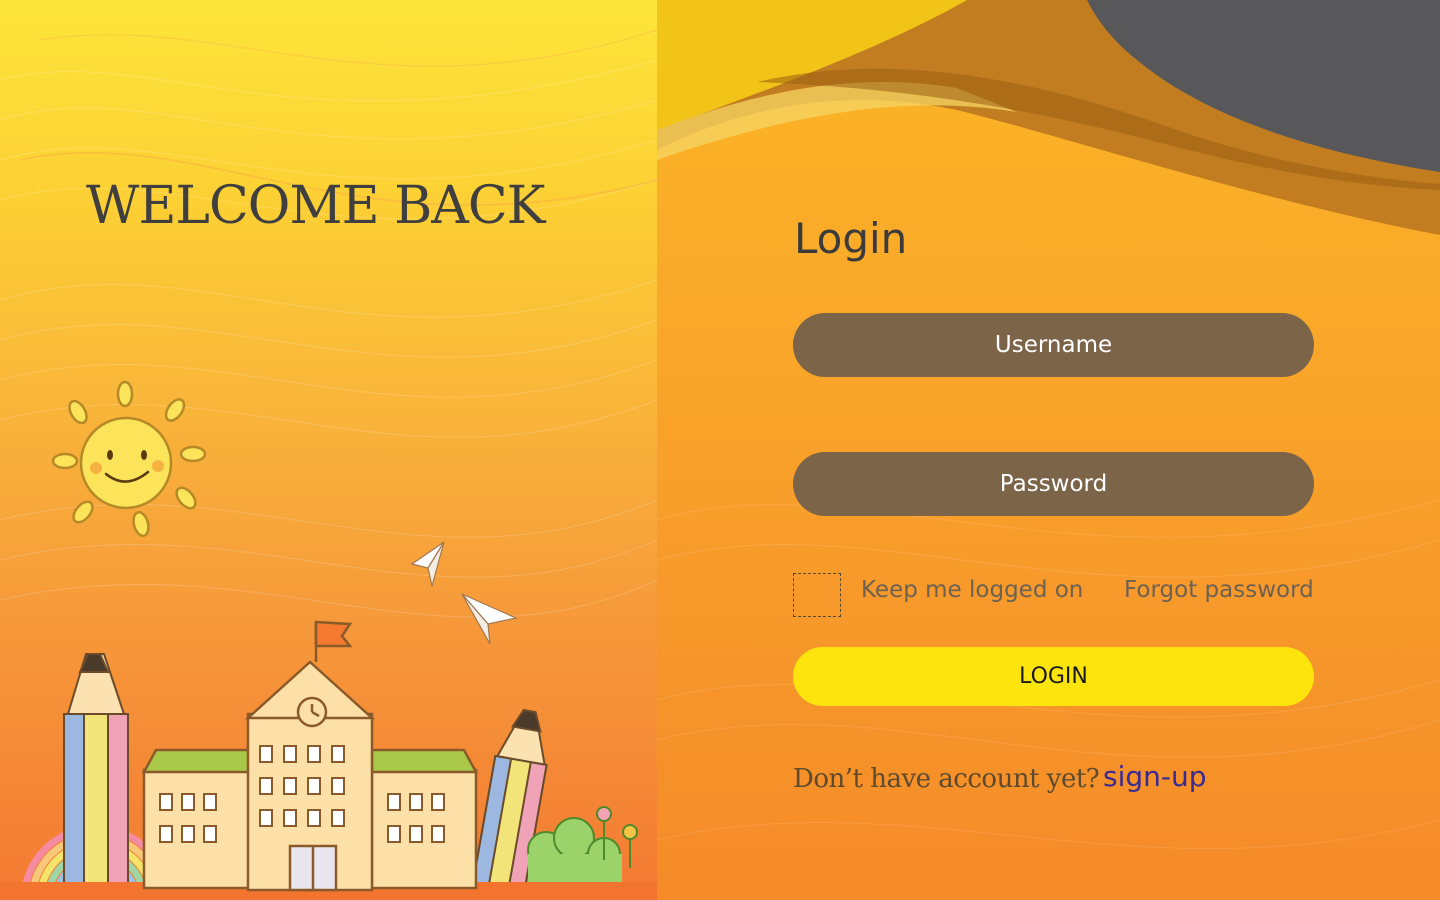 The image size is (1440, 900). Describe the element at coordinates (315, 206) in the screenshot. I see `welcome-title: WELCOME BACK` at that location.